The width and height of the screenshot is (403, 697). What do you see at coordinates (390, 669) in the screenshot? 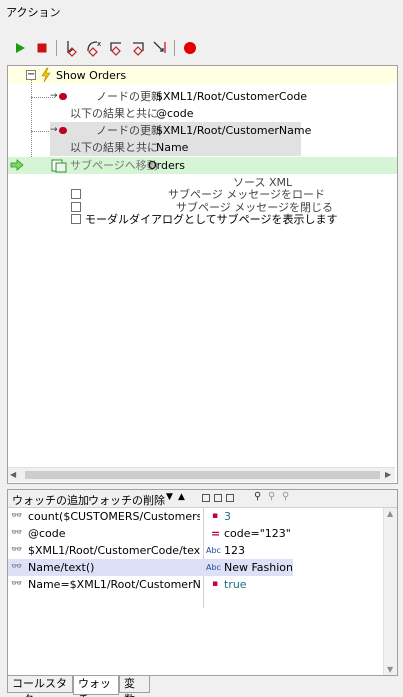
I see `scroll-down-icon: ▼` at bounding box center [390, 669].